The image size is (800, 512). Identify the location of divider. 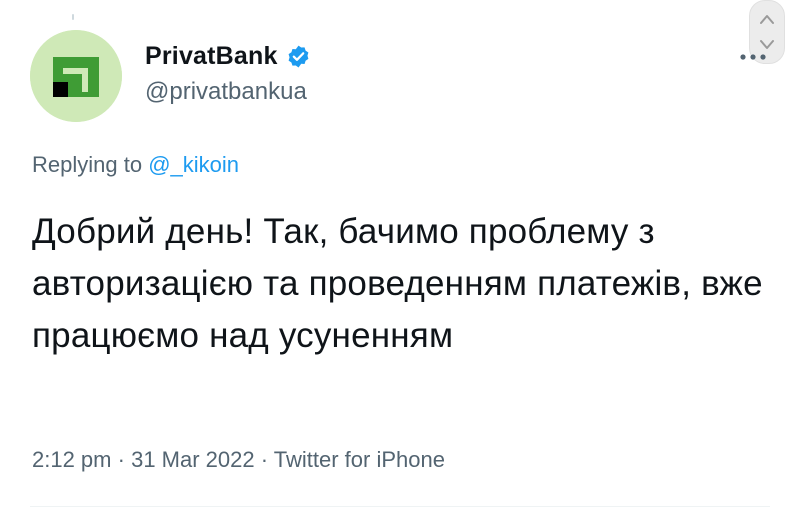
(400, 506).